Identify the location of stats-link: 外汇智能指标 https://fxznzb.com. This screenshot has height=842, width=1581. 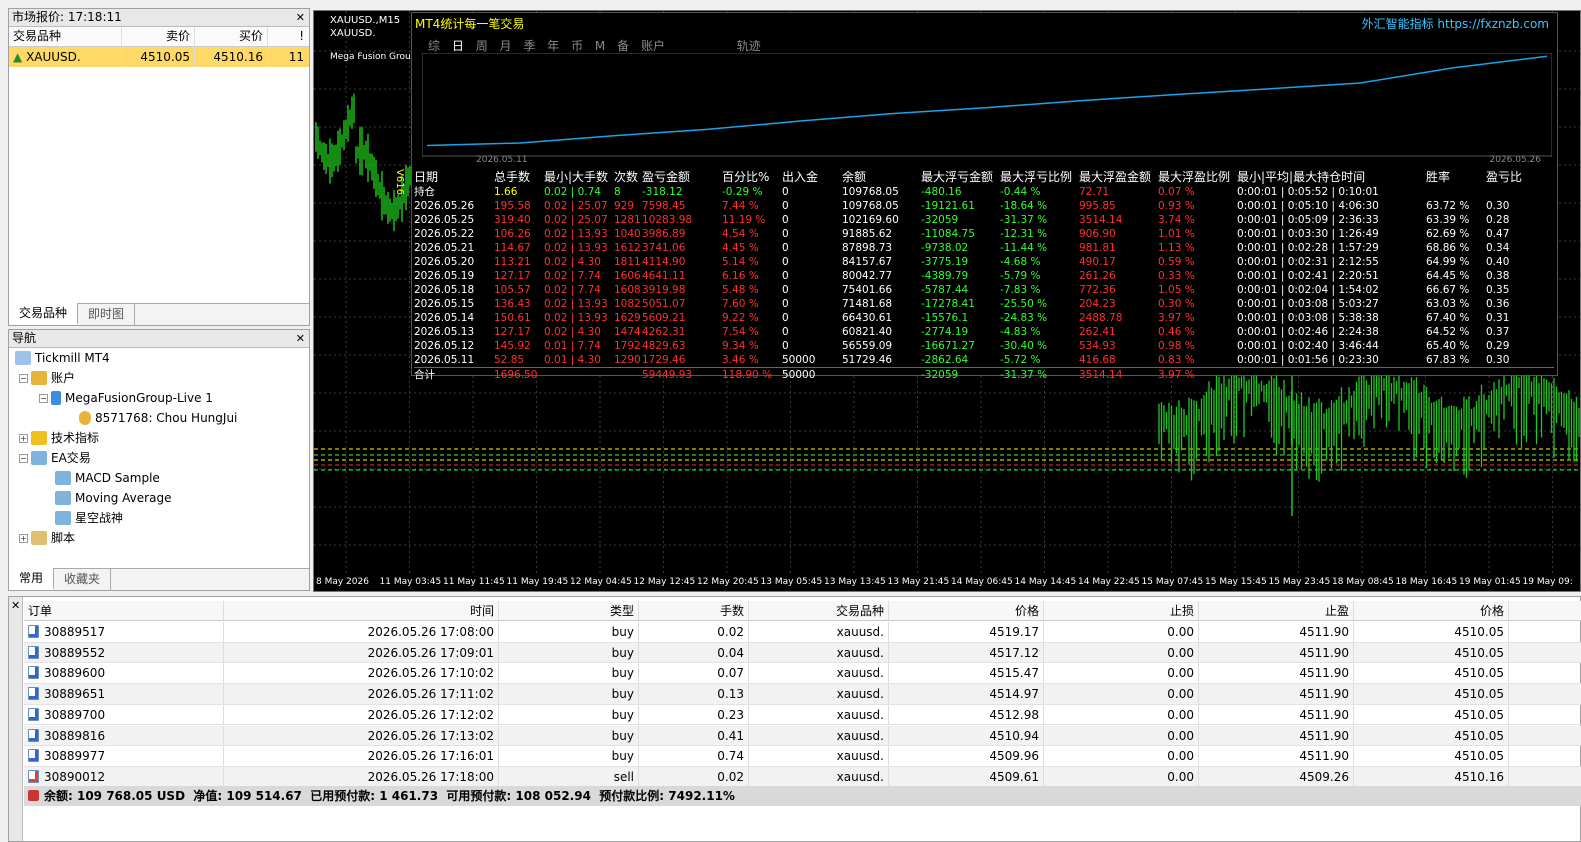
(1455, 23).